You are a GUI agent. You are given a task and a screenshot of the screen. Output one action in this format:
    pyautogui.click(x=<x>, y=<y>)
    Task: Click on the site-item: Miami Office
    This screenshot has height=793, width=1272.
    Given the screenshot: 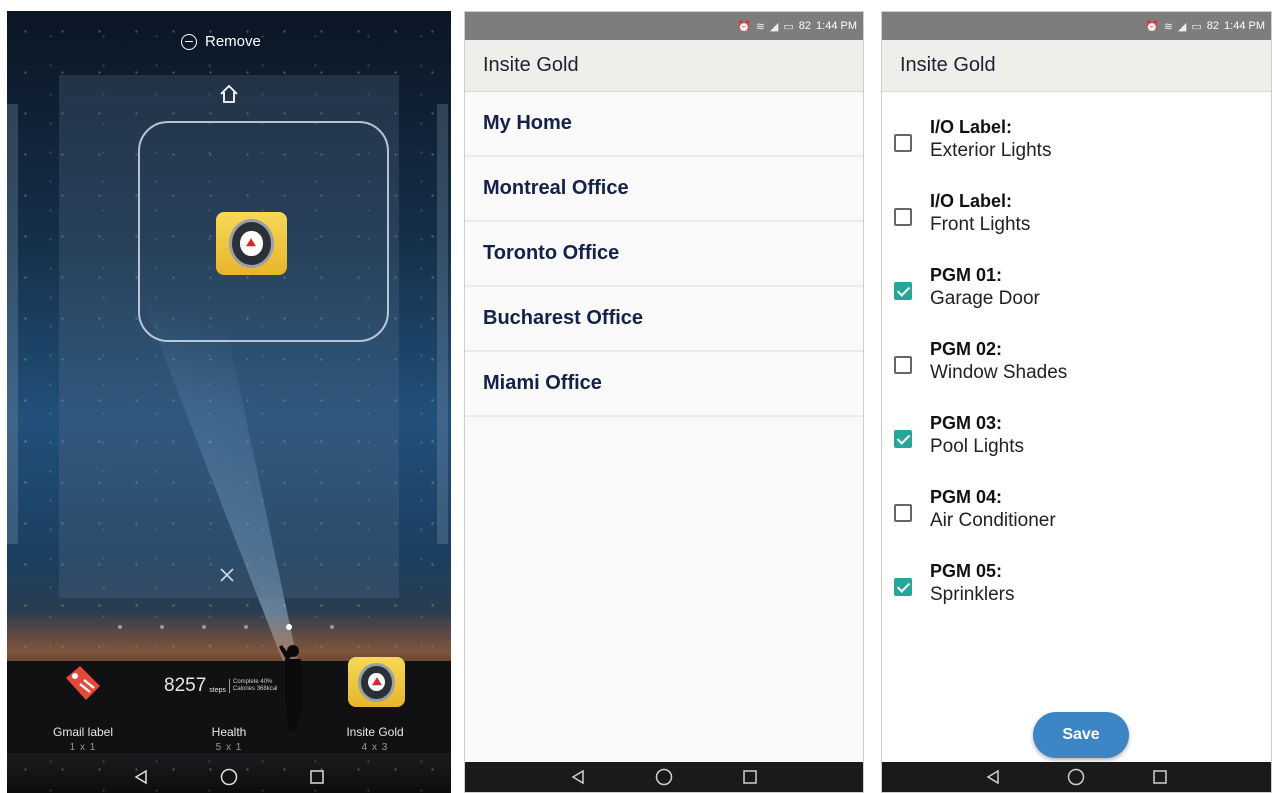 What is the action you would take?
    pyautogui.click(x=664, y=384)
    